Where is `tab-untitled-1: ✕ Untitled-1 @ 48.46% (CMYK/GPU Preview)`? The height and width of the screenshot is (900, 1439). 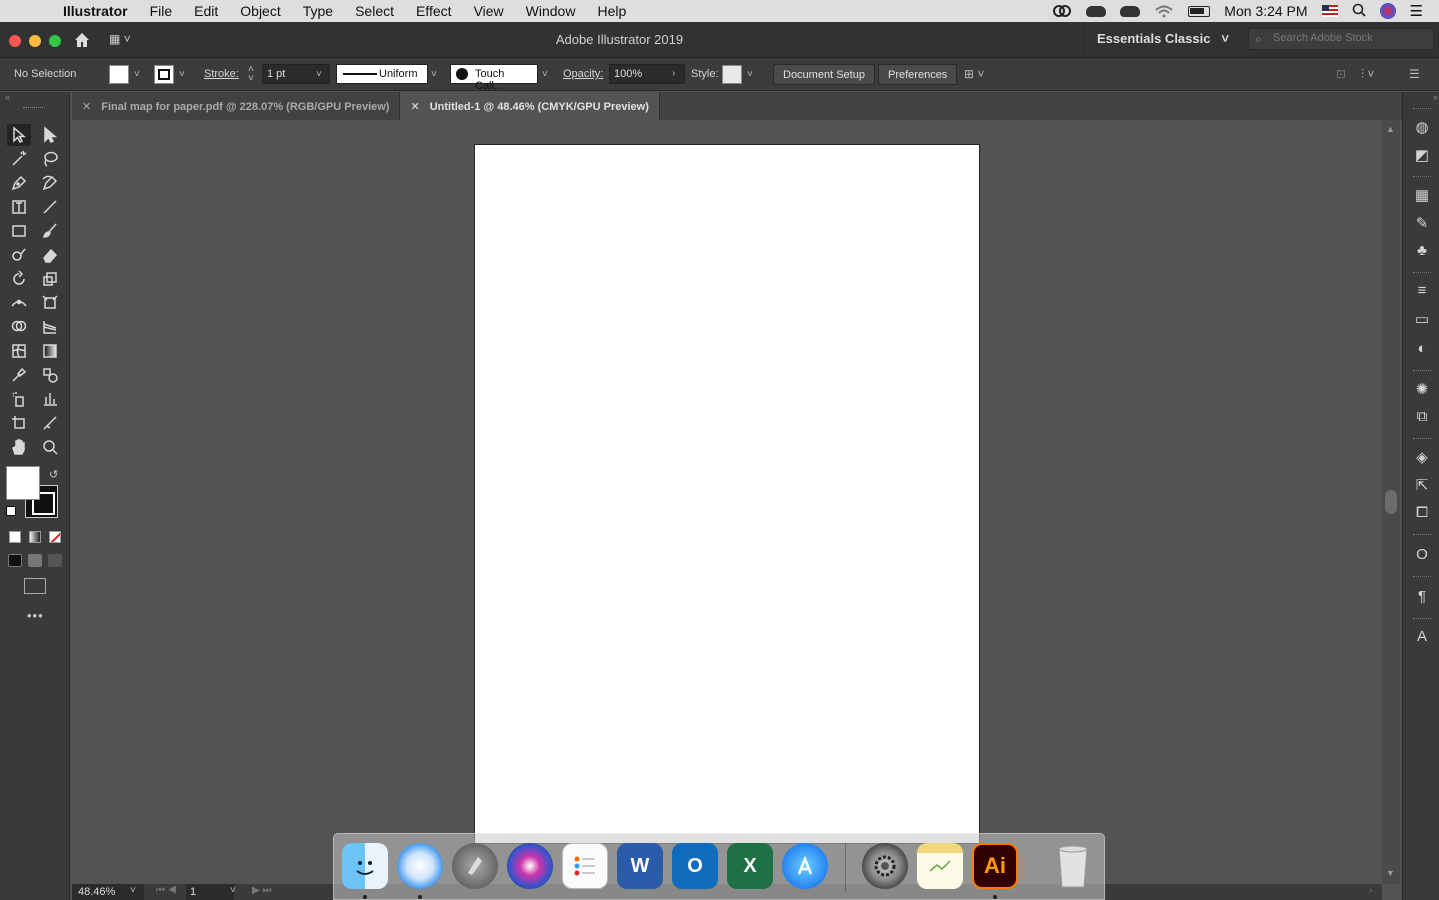 tab-untitled-1: ✕ Untitled-1 @ 48.46% (CMYK/GPU Preview) is located at coordinates (530, 106).